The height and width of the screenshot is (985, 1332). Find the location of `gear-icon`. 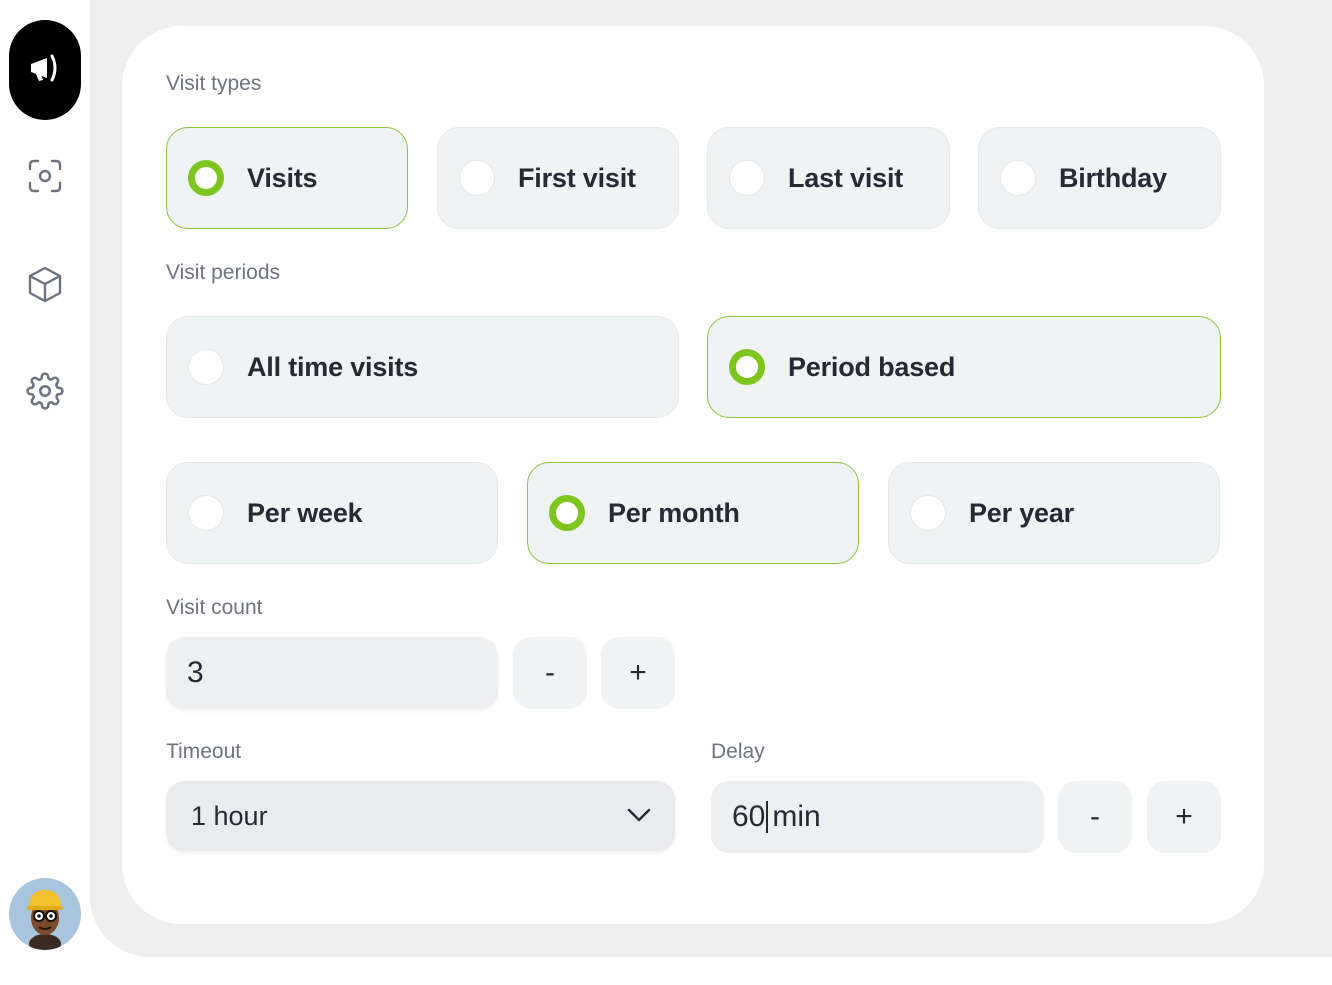

gear-icon is located at coordinates (45, 393).